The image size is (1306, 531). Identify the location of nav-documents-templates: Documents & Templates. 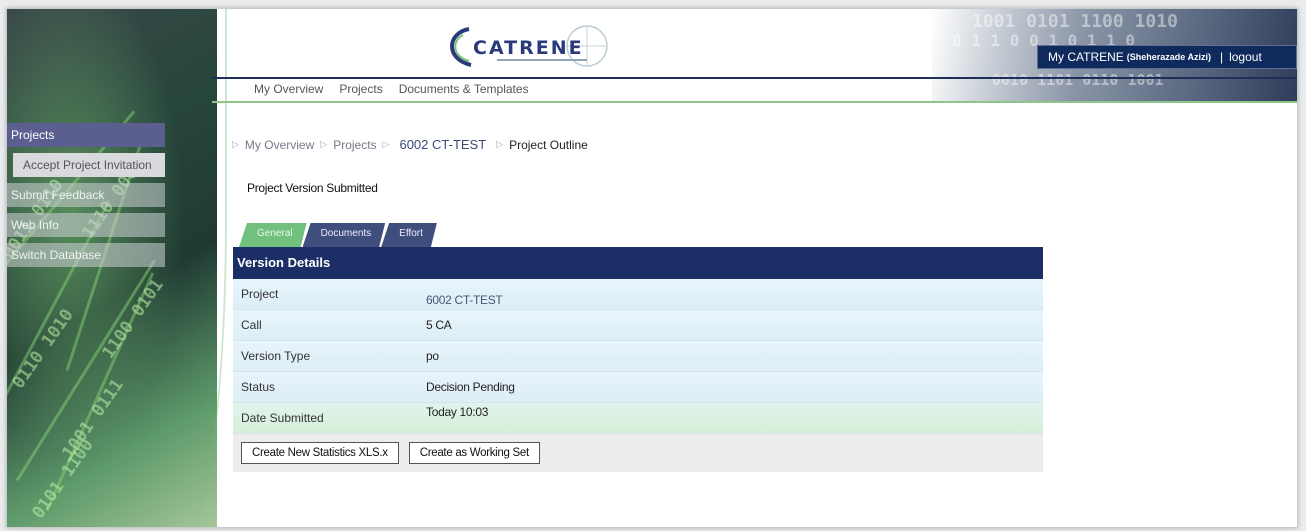
(464, 89).